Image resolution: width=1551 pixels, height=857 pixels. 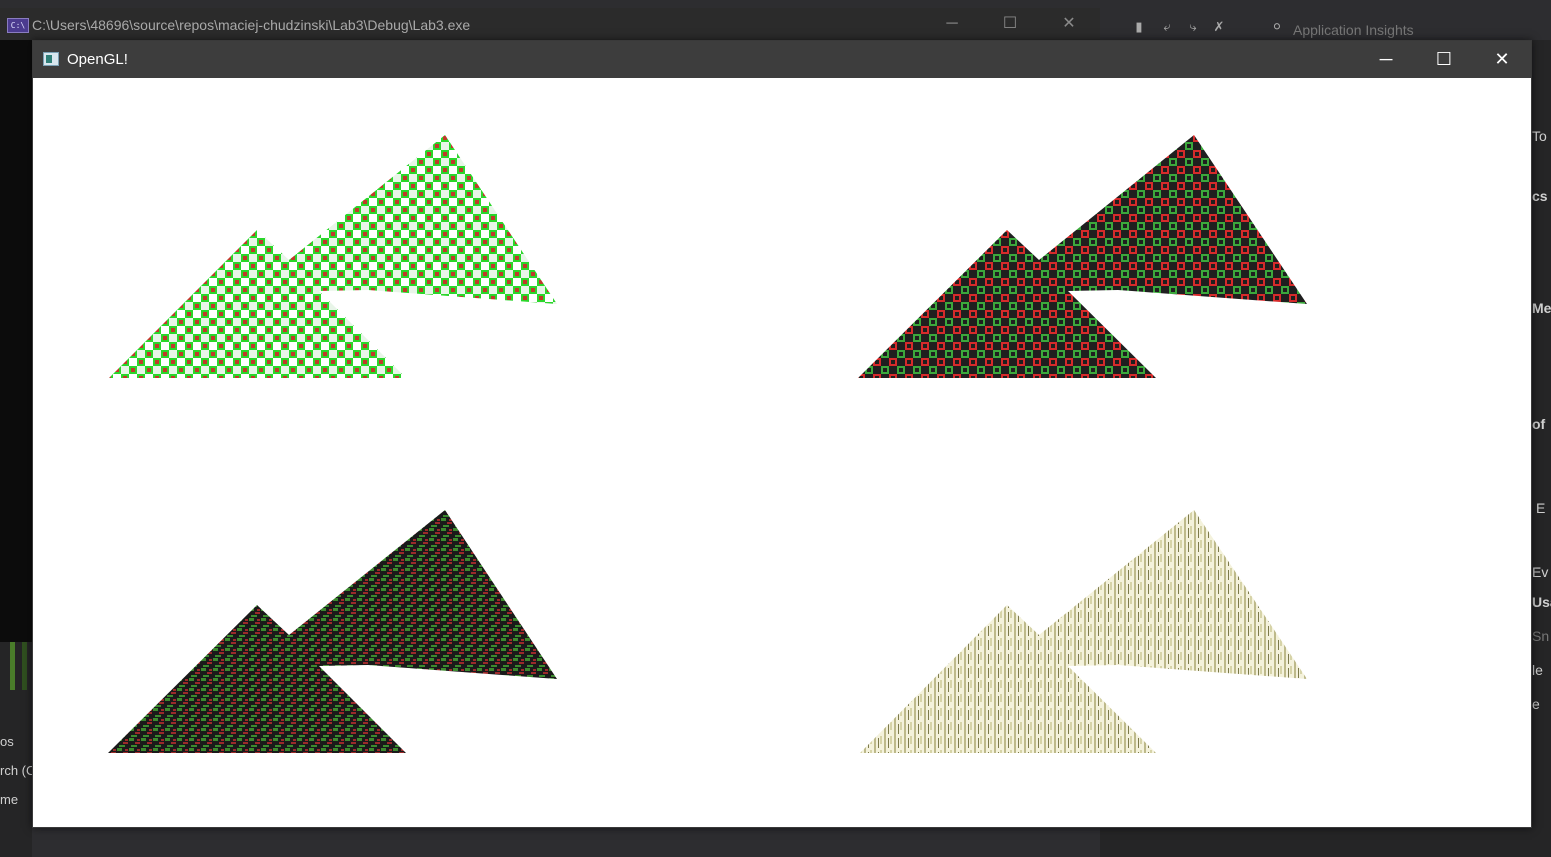 What do you see at coordinates (1537, 670) in the screenshot?
I see `strip-item: le` at bounding box center [1537, 670].